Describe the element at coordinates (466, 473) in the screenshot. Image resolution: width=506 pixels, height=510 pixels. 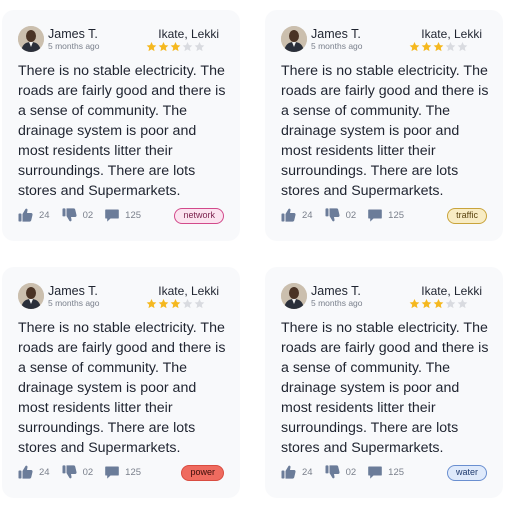
I see `category-tag: water` at that location.